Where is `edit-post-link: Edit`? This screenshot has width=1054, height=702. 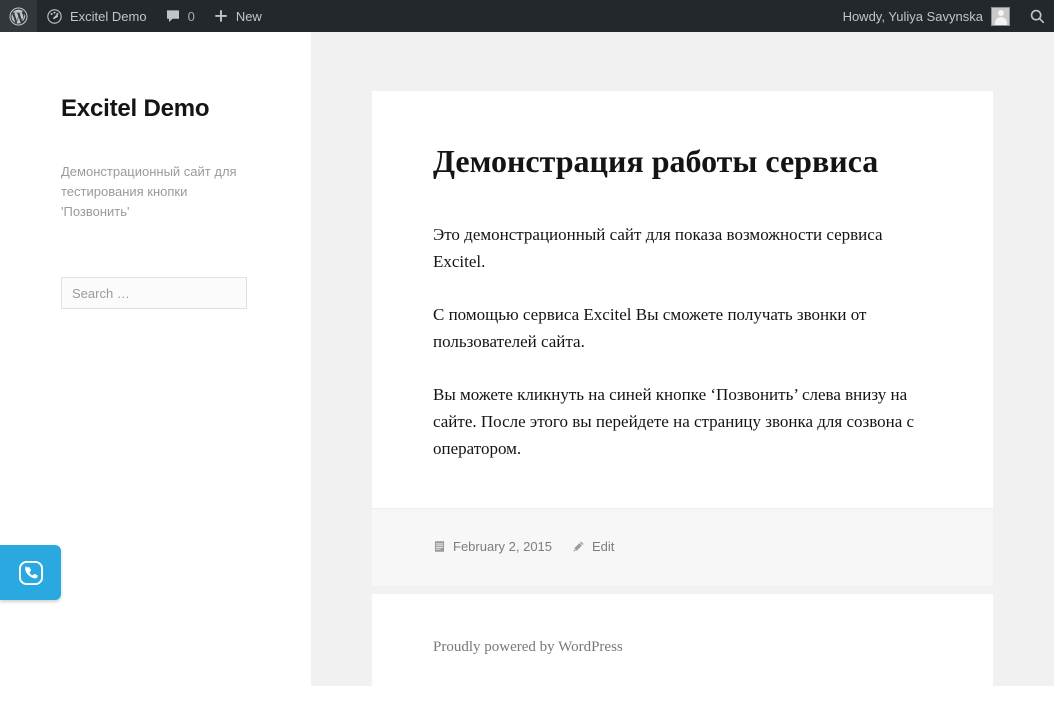 edit-post-link: Edit is located at coordinates (593, 546).